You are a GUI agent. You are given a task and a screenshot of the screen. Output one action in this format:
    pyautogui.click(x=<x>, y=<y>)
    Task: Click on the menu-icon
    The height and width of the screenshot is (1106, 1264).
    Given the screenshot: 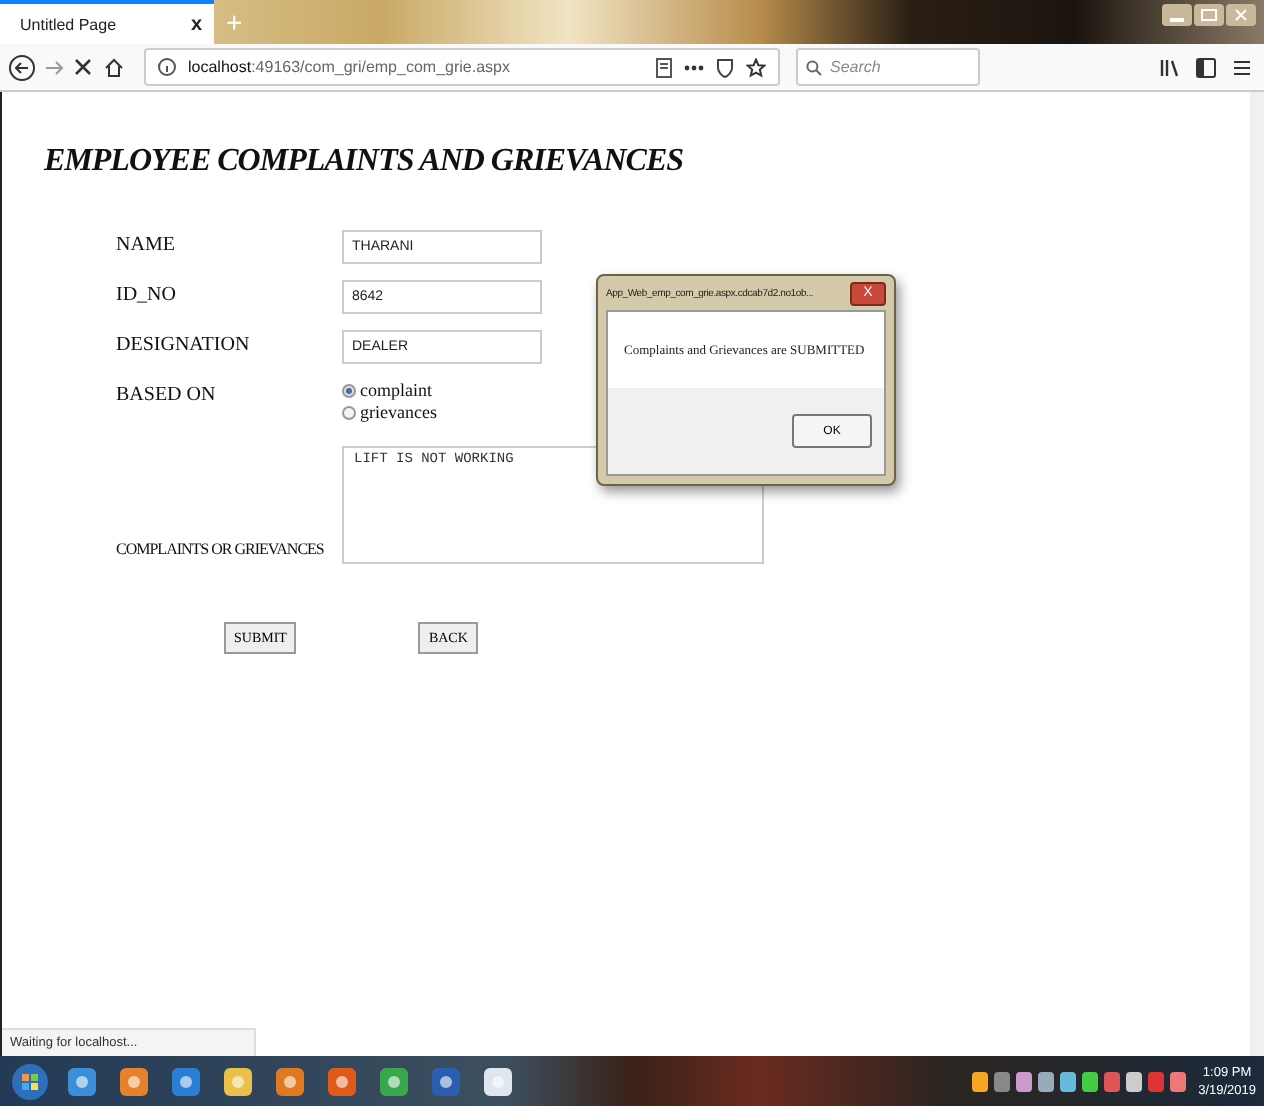 What is the action you would take?
    pyautogui.click(x=1242, y=67)
    